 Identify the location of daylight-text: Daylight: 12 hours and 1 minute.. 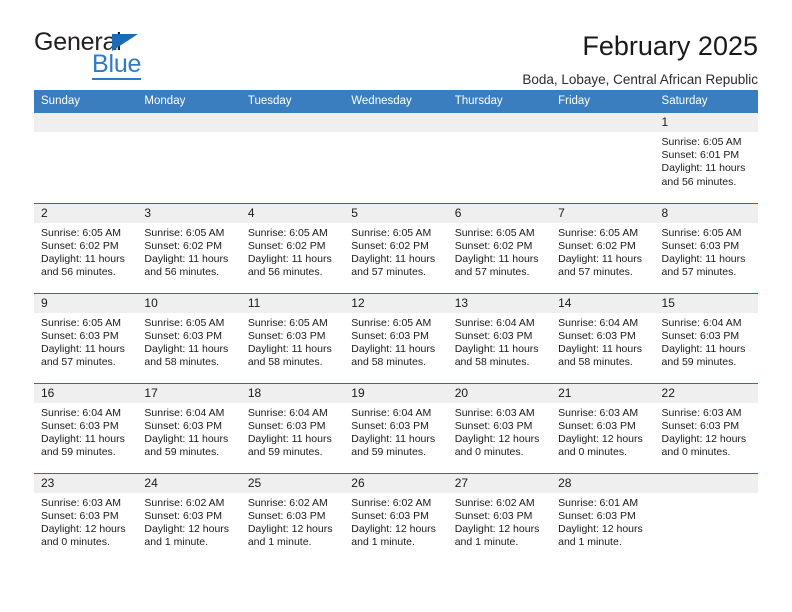
(393, 535).